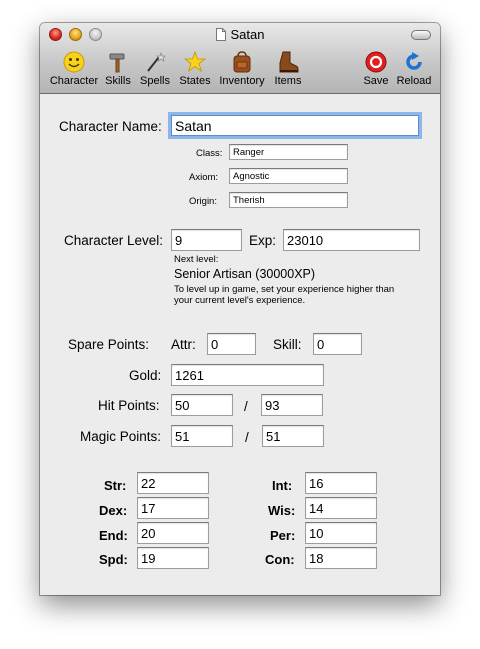 The image size is (480, 649). What do you see at coordinates (247, 375) in the screenshot?
I see `gold-input` at bounding box center [247, 375].